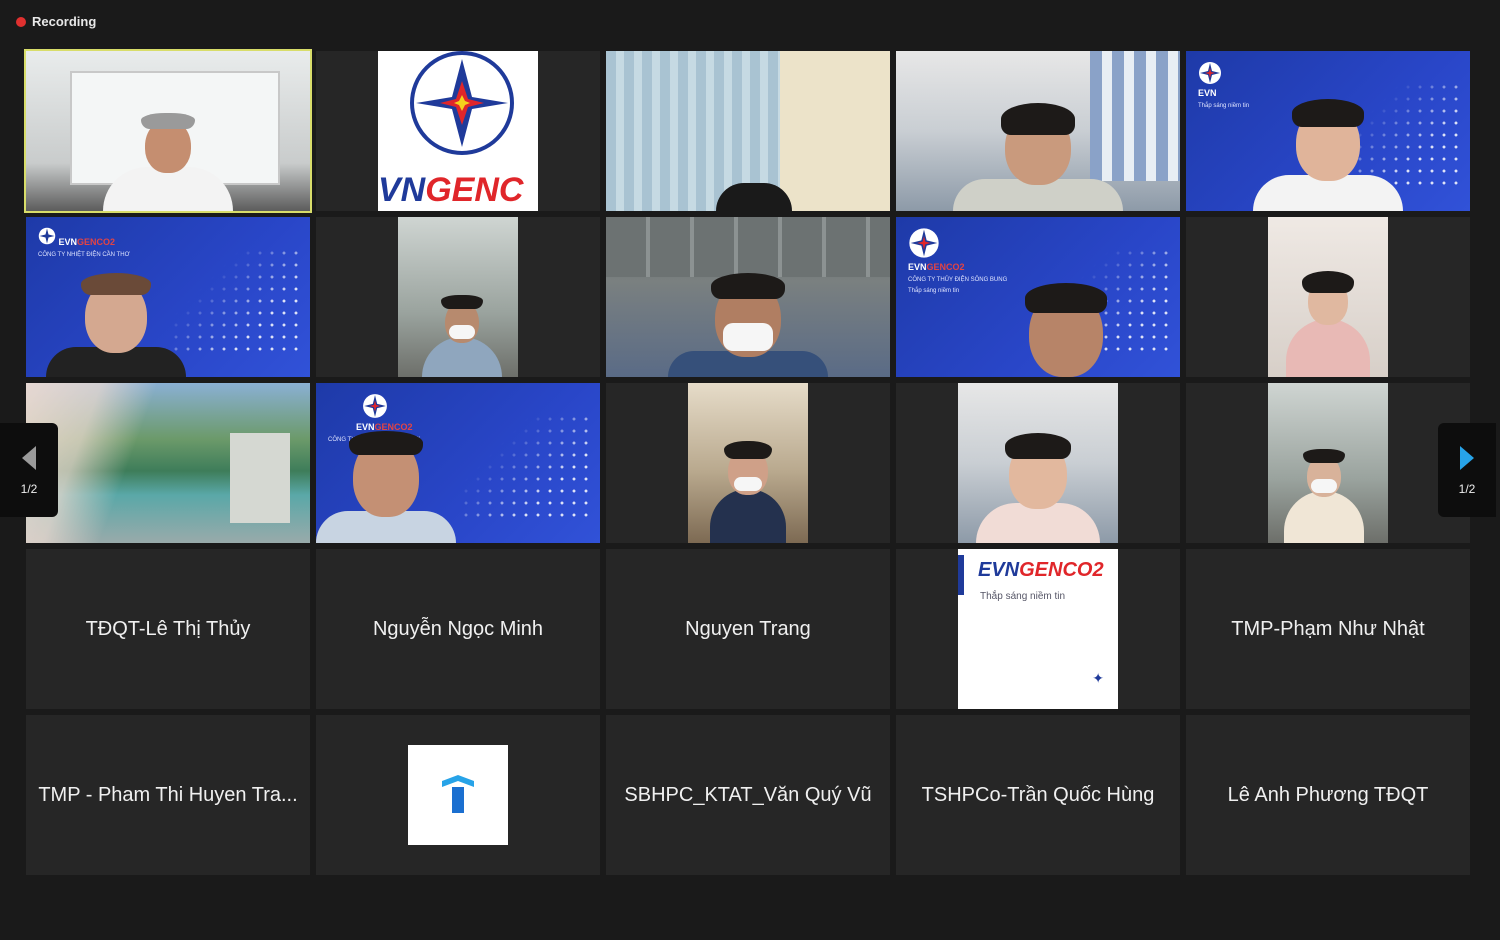 Image resolution: width=1500 pixels, height=940 pixels. Describe the element at coordinates (29, 458) in the screenshot. I see `chevron-left-icon` at that location.